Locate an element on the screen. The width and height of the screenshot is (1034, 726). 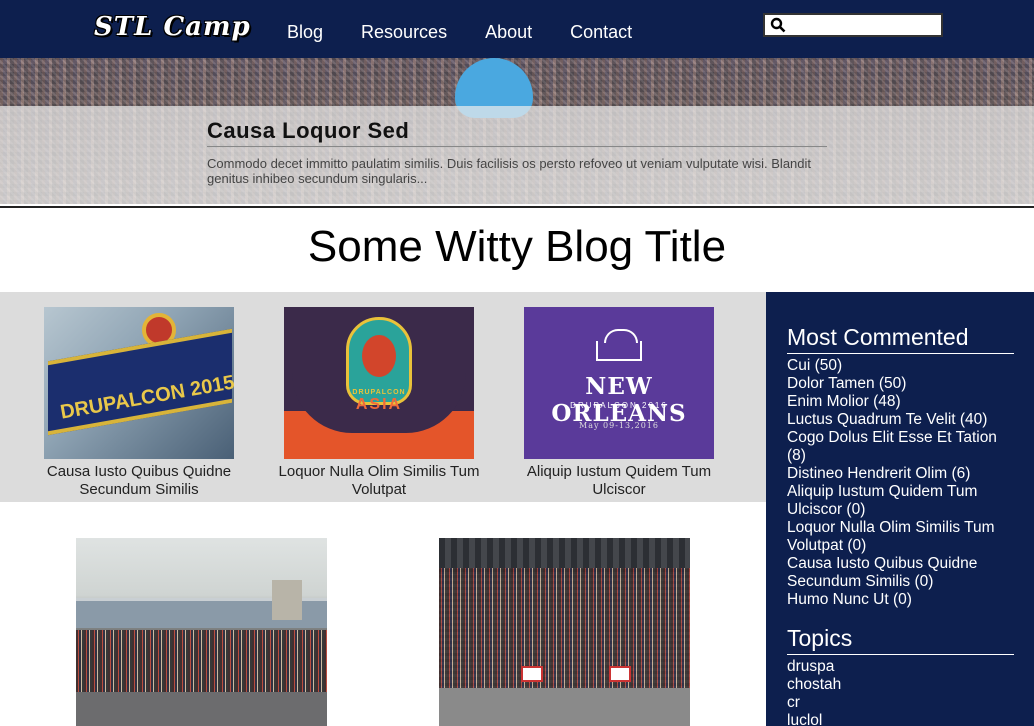
topic-link: luclol is located at coordinates (804, 719).